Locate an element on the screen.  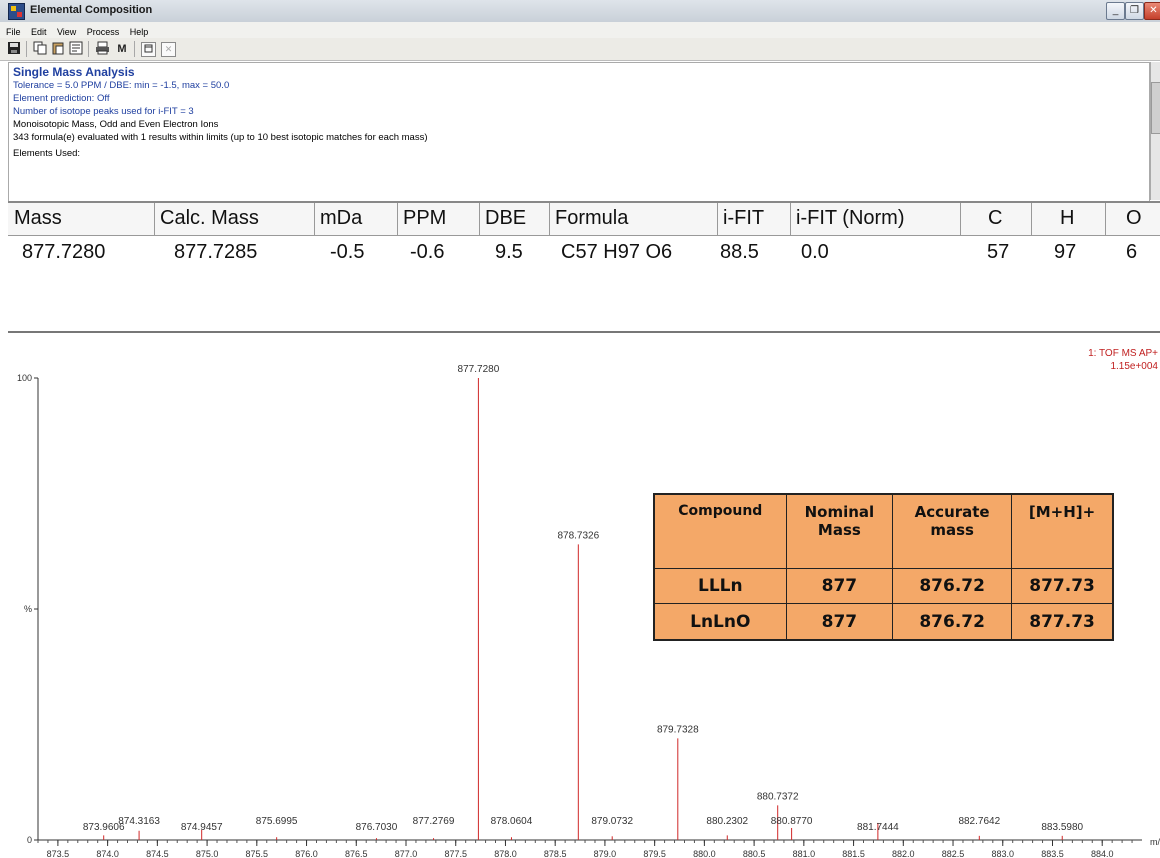
cell-calc-mass: 877.7285 is located at coordinates (215, 252).